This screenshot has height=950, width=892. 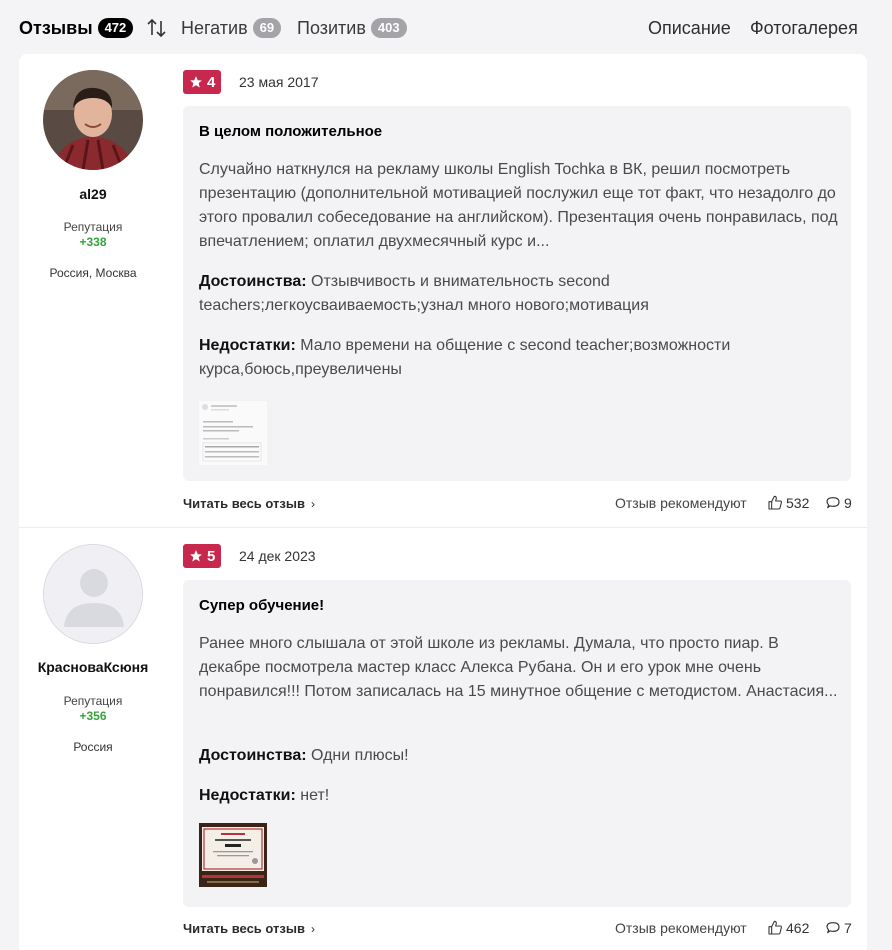 I want to click on rating-badge: 4, so click(x=202, y=82).